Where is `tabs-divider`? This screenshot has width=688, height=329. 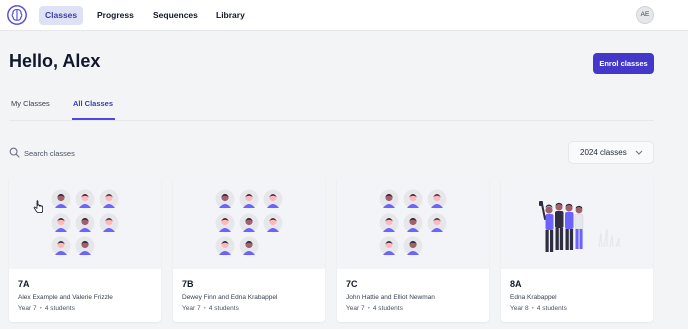
tabs-divider is located at coordinates (331, 120).